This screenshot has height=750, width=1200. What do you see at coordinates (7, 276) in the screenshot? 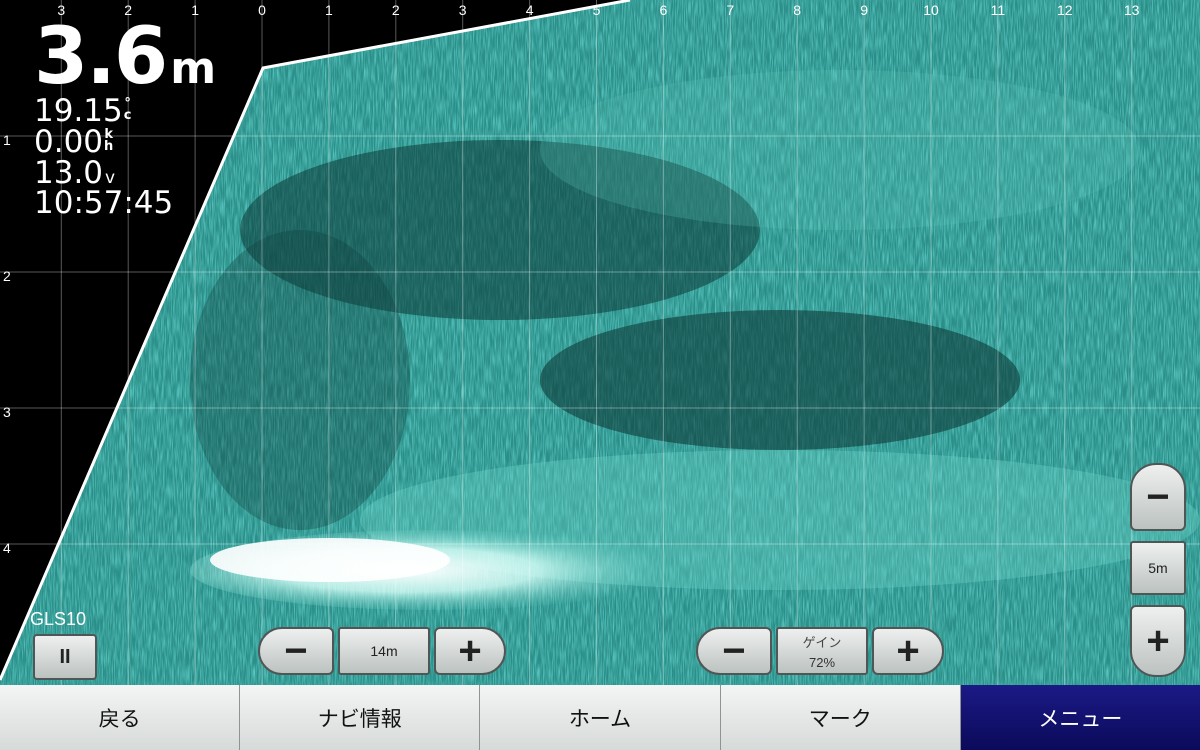
I see `y-tick-label: 2` at bounding box center [7, 276].